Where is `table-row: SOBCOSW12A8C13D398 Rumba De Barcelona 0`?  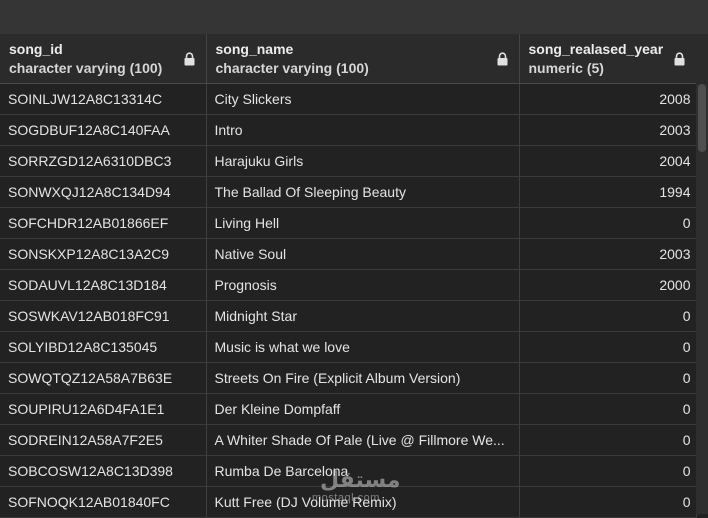 table-row: SOBCOSW12A8C13D398 Rumba De Barcelona 0 is located at coordinates (348, 471).